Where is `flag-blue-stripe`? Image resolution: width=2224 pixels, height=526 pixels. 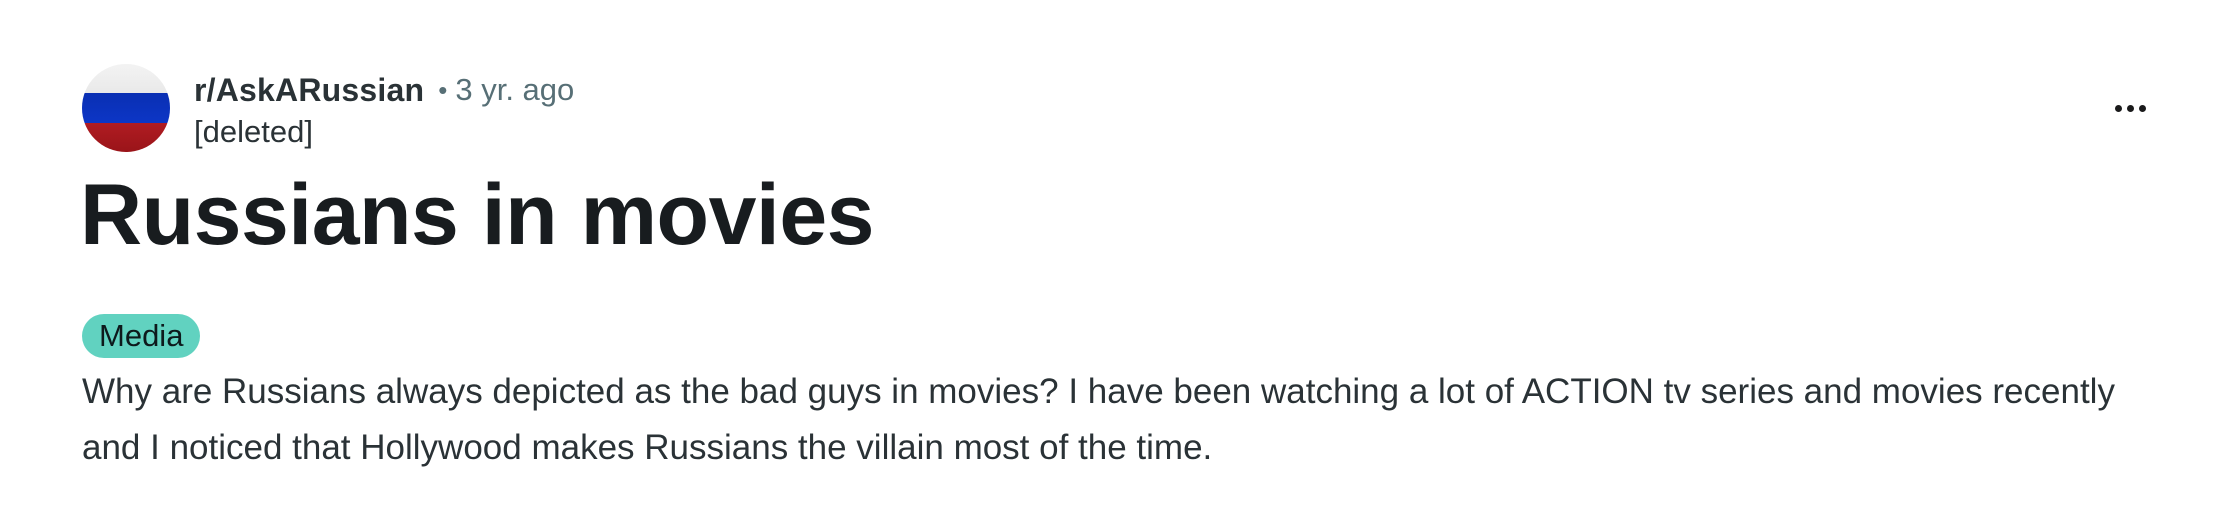 flag-blue-stripe is located at coordinates (126, 108).